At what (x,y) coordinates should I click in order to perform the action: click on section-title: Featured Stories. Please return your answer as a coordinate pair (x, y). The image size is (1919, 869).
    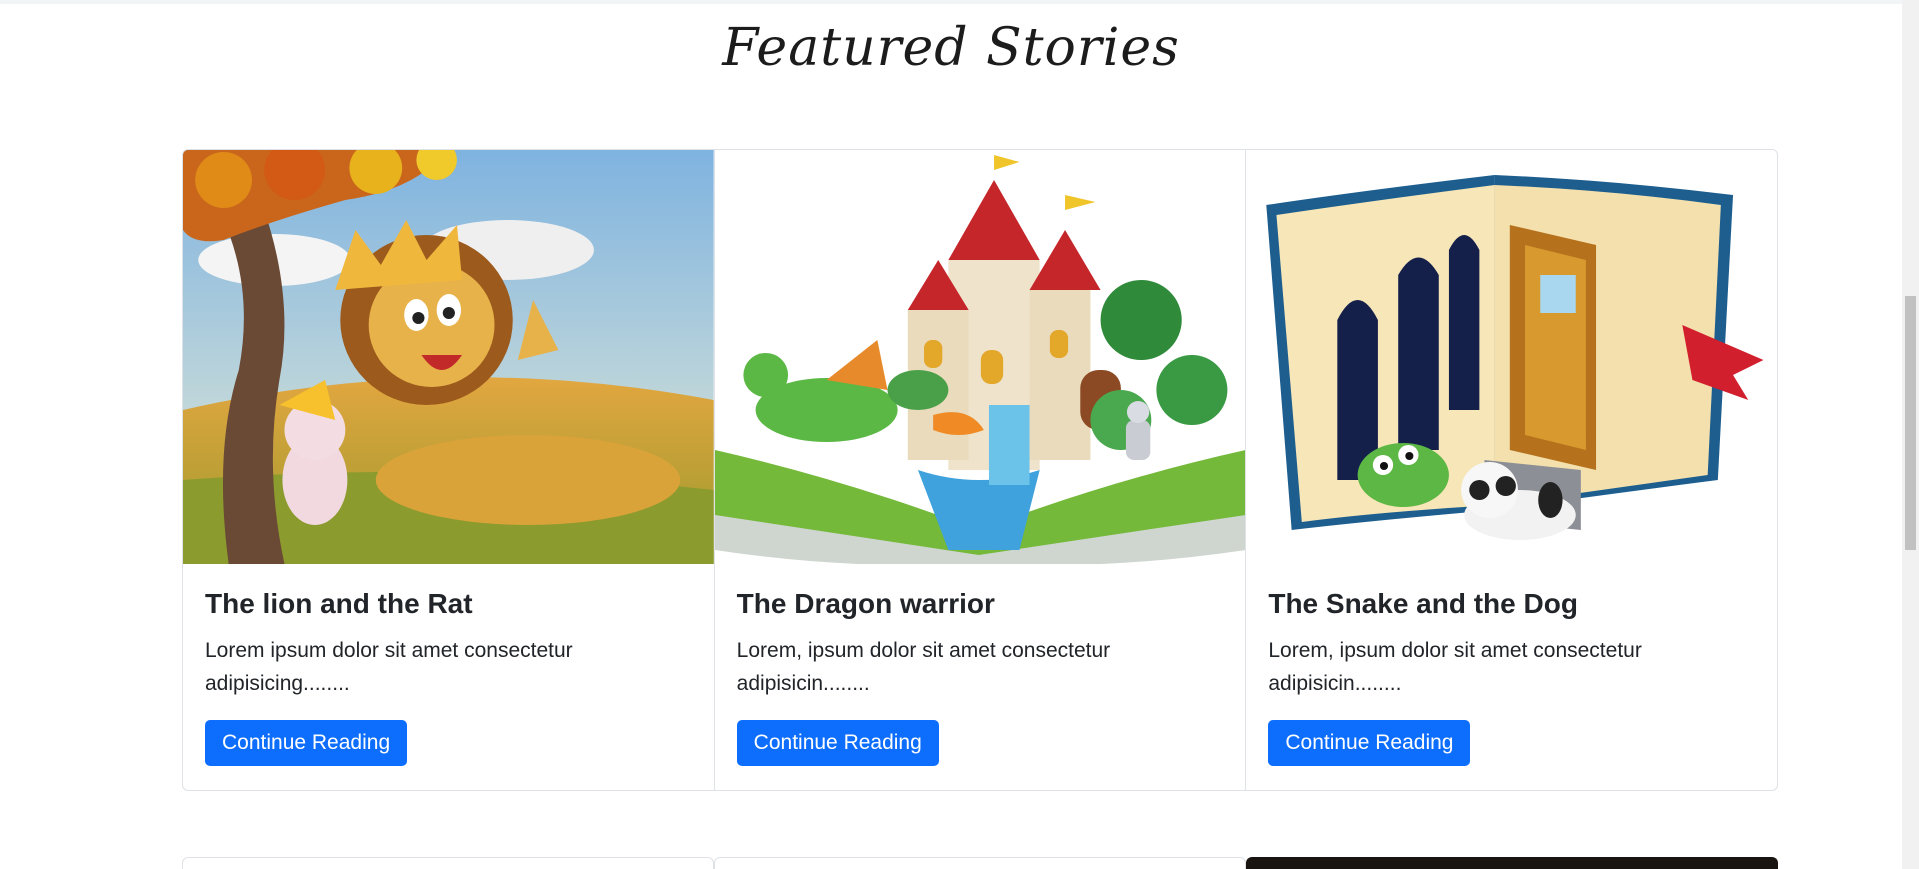
    Looking at the image, I should click on (951, 48).